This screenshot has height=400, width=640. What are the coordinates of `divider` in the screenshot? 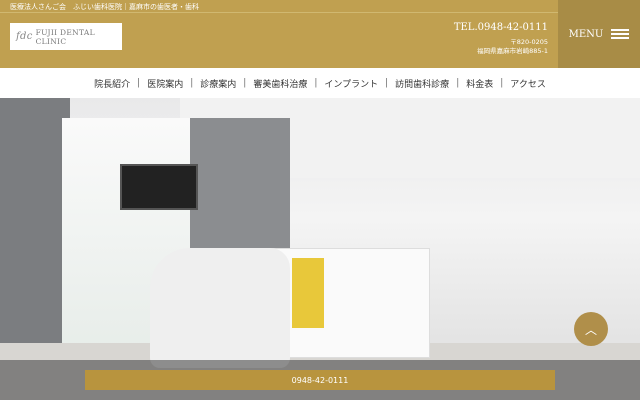 It's located at (279, 12).